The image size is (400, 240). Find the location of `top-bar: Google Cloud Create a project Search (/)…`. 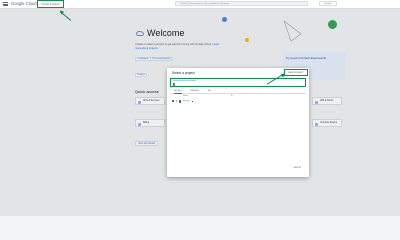

top-bar: Google Cloud Create a project Search (/)… is located at coordinates (200, 4).